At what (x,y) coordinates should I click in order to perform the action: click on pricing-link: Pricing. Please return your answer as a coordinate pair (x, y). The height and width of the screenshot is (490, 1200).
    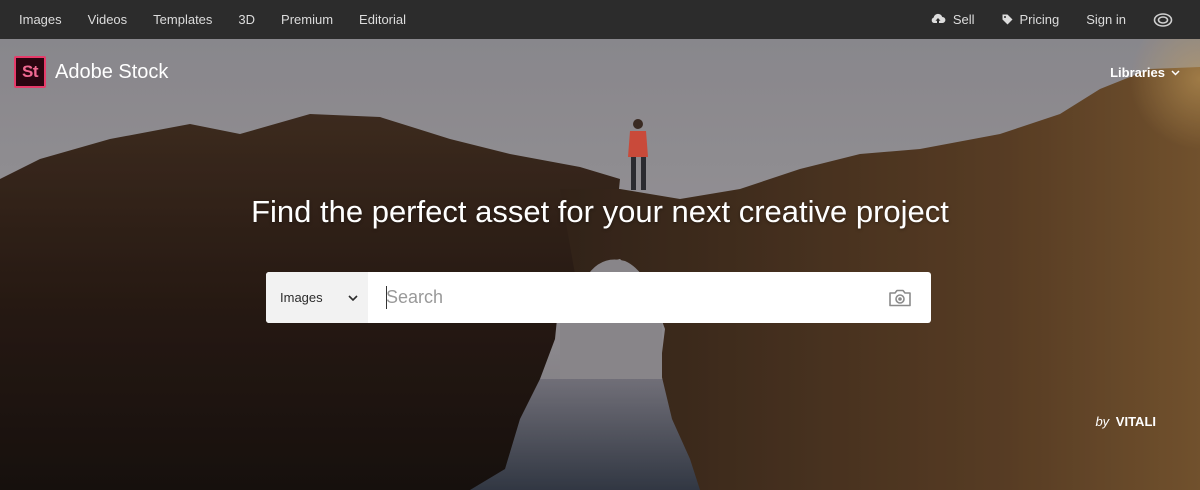
    Looking at the image, I should click on (1031, 19).